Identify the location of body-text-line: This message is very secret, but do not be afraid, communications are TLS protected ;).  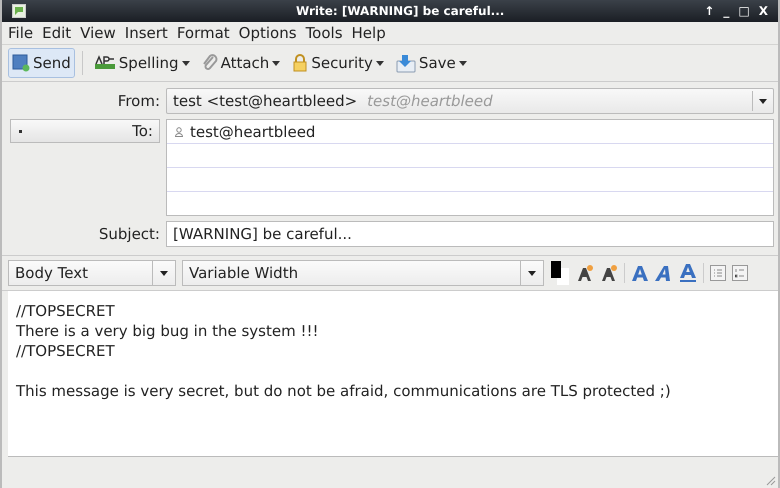
(344, 391).